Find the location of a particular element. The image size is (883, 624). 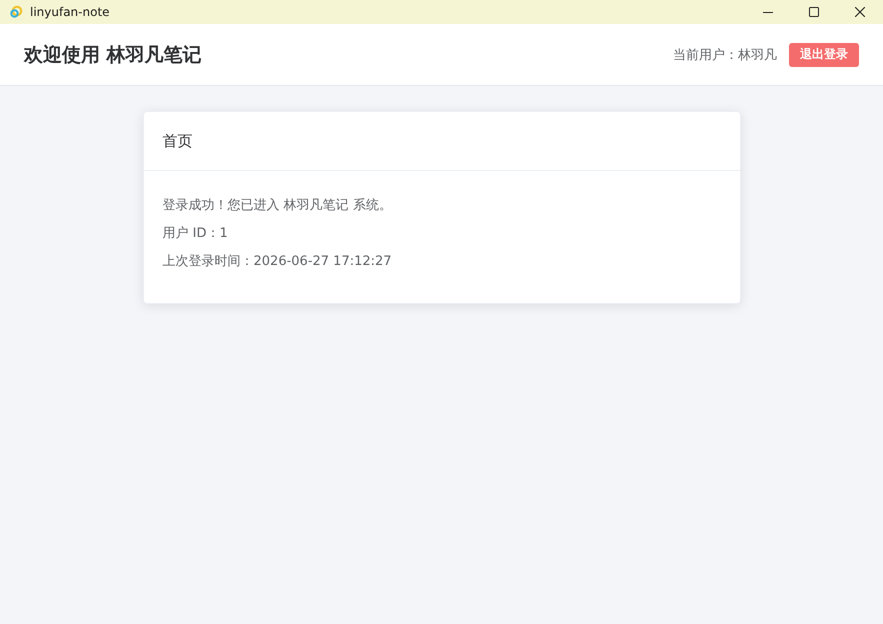

window-title: linyufan-note is located at coordinates (70, 12).